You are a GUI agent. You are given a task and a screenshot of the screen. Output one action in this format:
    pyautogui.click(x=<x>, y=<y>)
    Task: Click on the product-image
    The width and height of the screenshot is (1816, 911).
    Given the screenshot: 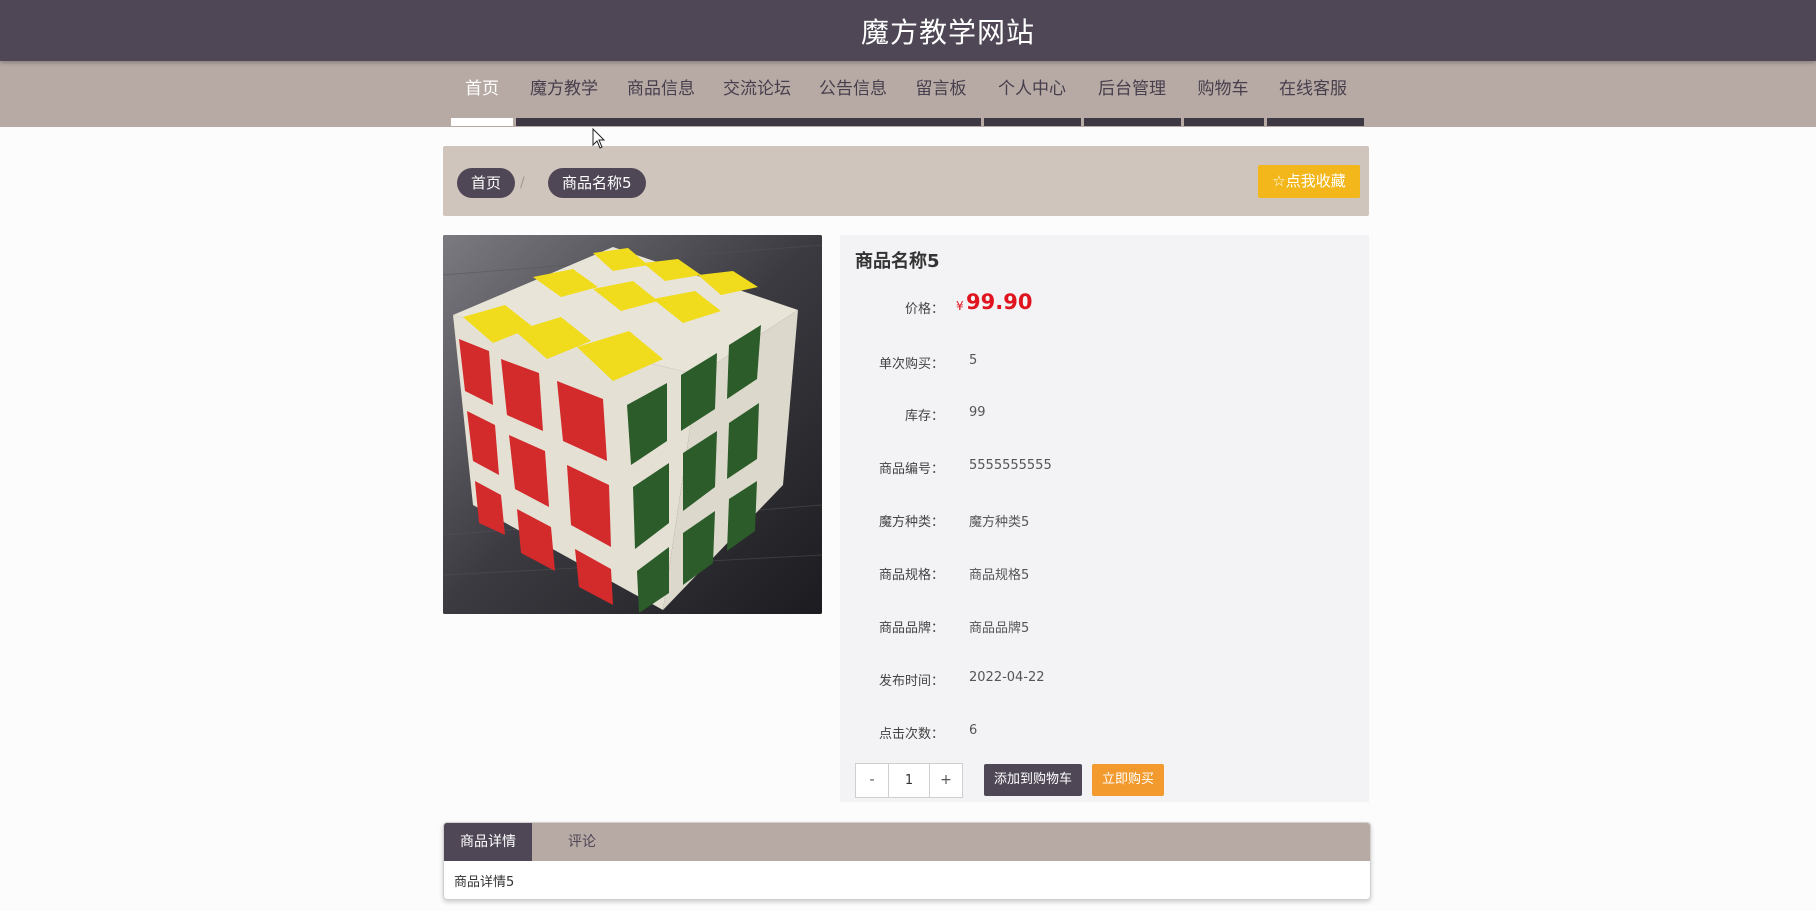 What is the action you would take?
    pyautogui.click(x=632, y=424)
    